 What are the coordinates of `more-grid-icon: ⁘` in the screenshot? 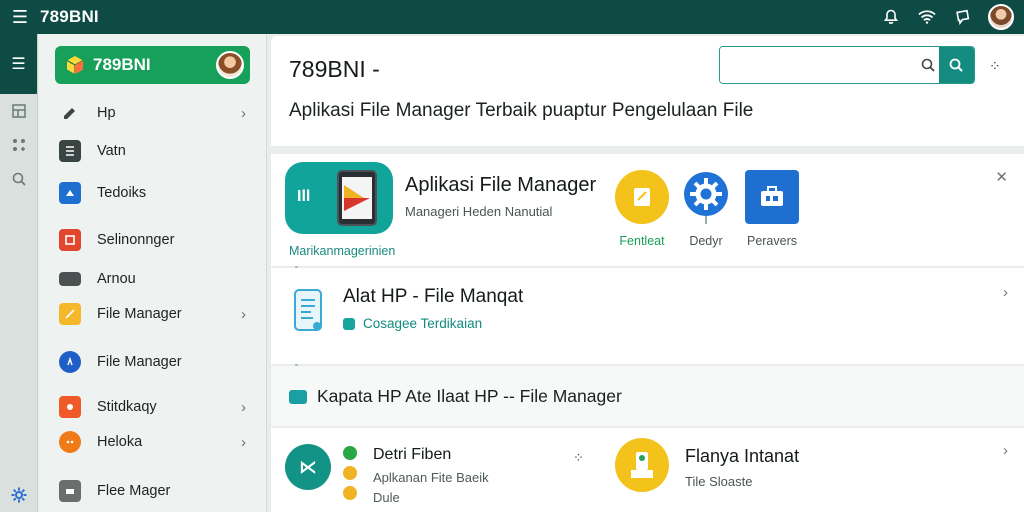 It's located at (995, 66).